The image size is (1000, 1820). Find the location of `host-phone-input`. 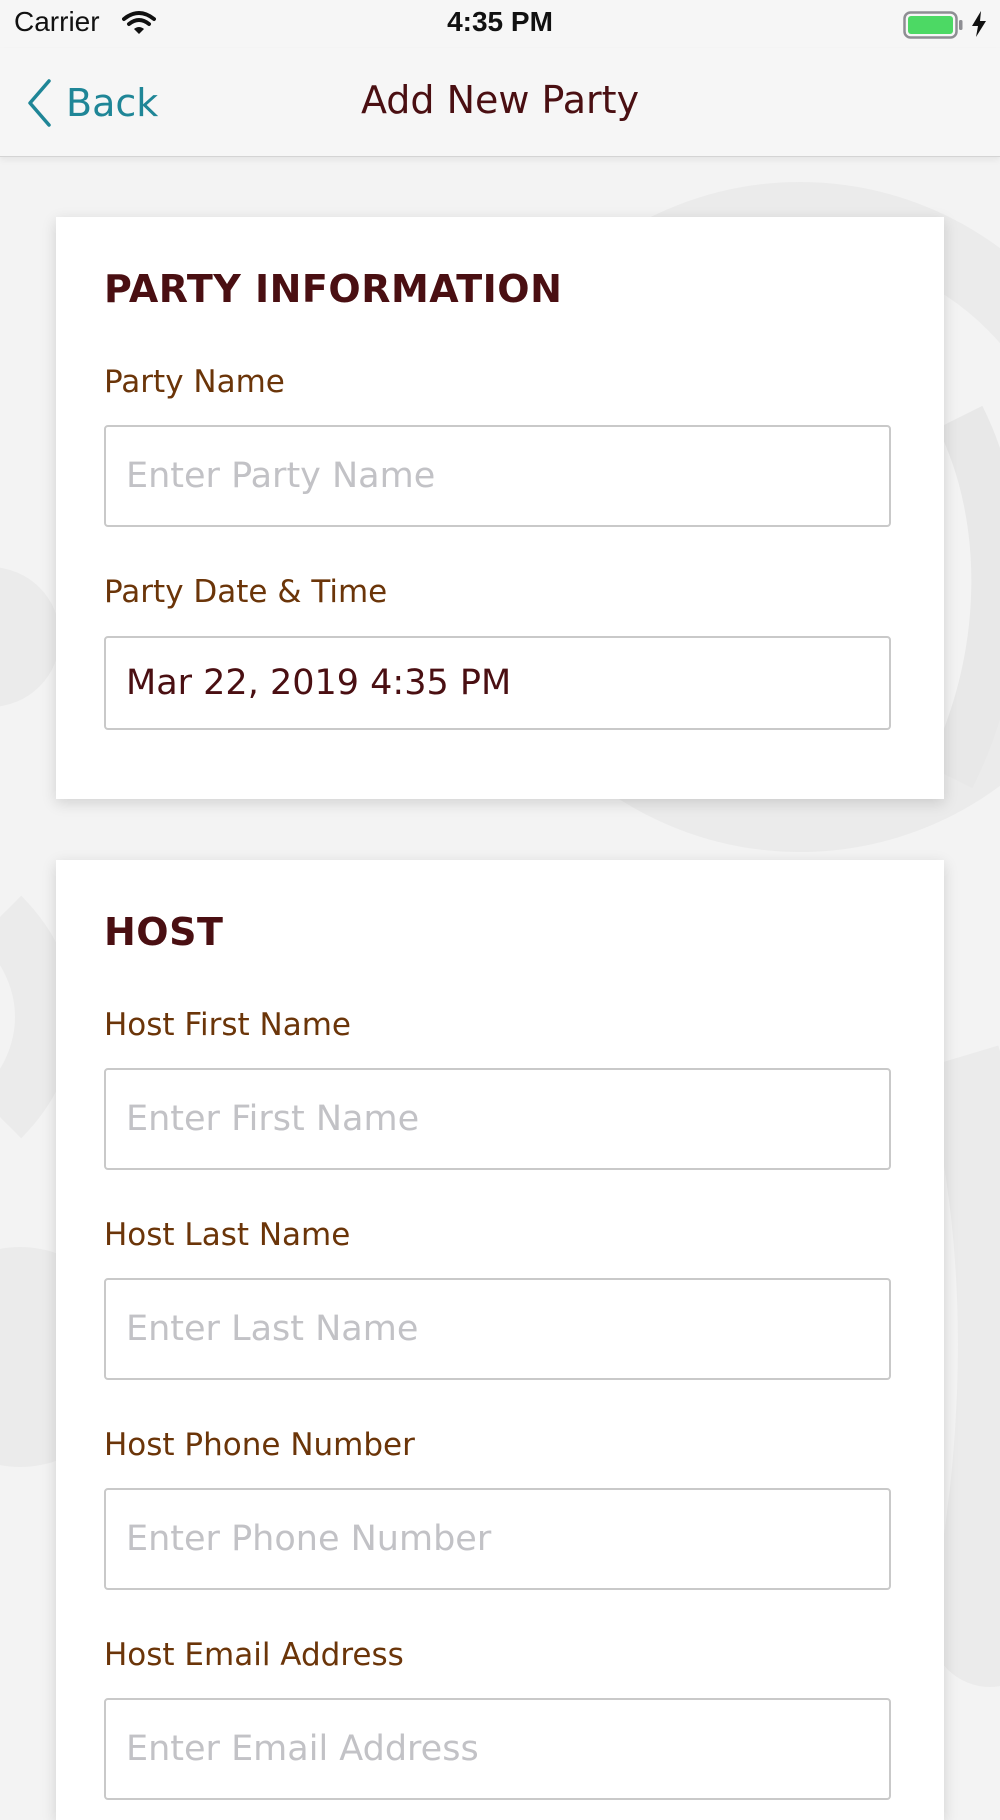

host-phone-input is located at coordinates (497, 1539).